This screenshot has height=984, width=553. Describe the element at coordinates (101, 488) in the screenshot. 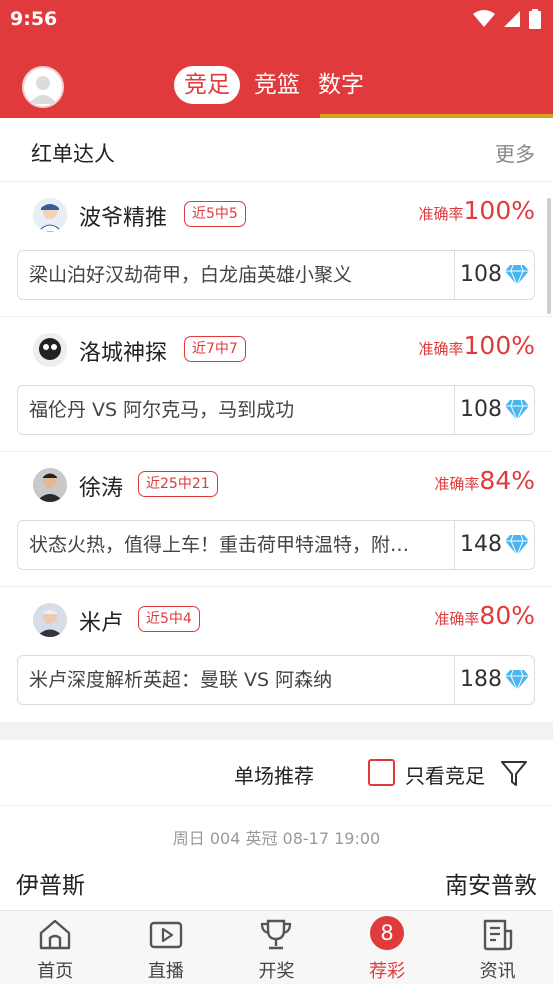

I see `expert-name: 徐涛` at that location.